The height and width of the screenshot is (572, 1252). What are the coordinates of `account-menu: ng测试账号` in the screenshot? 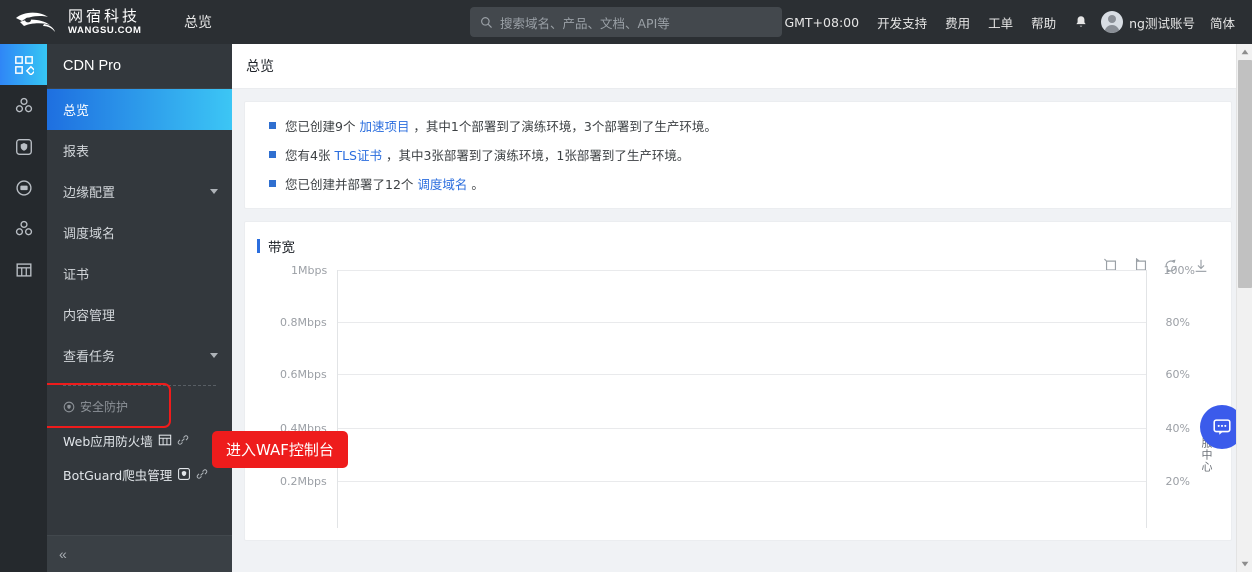 It's located at (1149, 22).